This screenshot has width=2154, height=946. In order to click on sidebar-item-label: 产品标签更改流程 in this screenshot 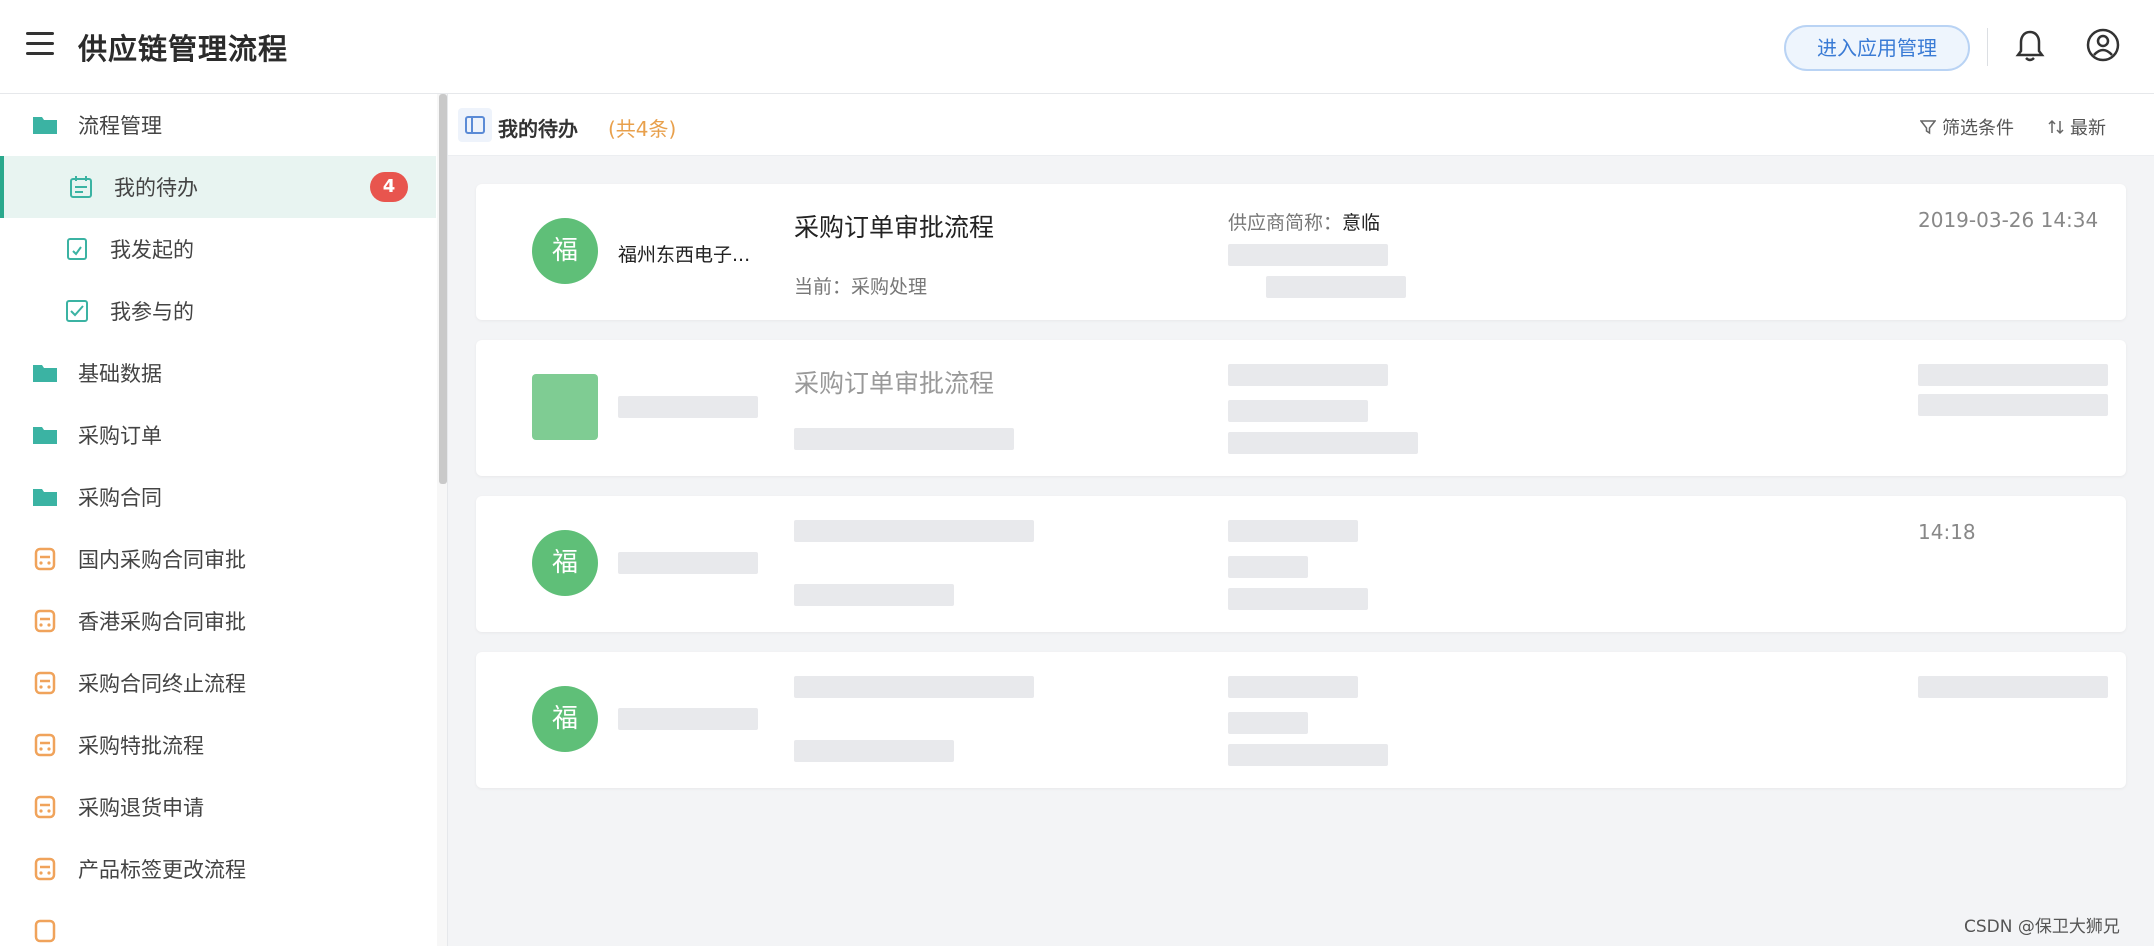, I will do `click(162, 870)`.